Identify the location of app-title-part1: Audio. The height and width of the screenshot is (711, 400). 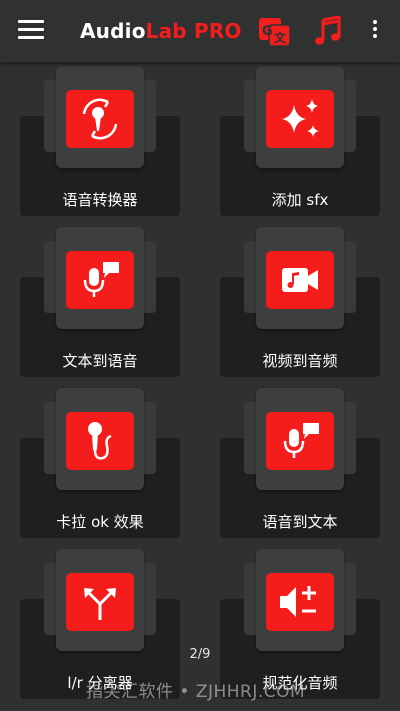
(113, 31).